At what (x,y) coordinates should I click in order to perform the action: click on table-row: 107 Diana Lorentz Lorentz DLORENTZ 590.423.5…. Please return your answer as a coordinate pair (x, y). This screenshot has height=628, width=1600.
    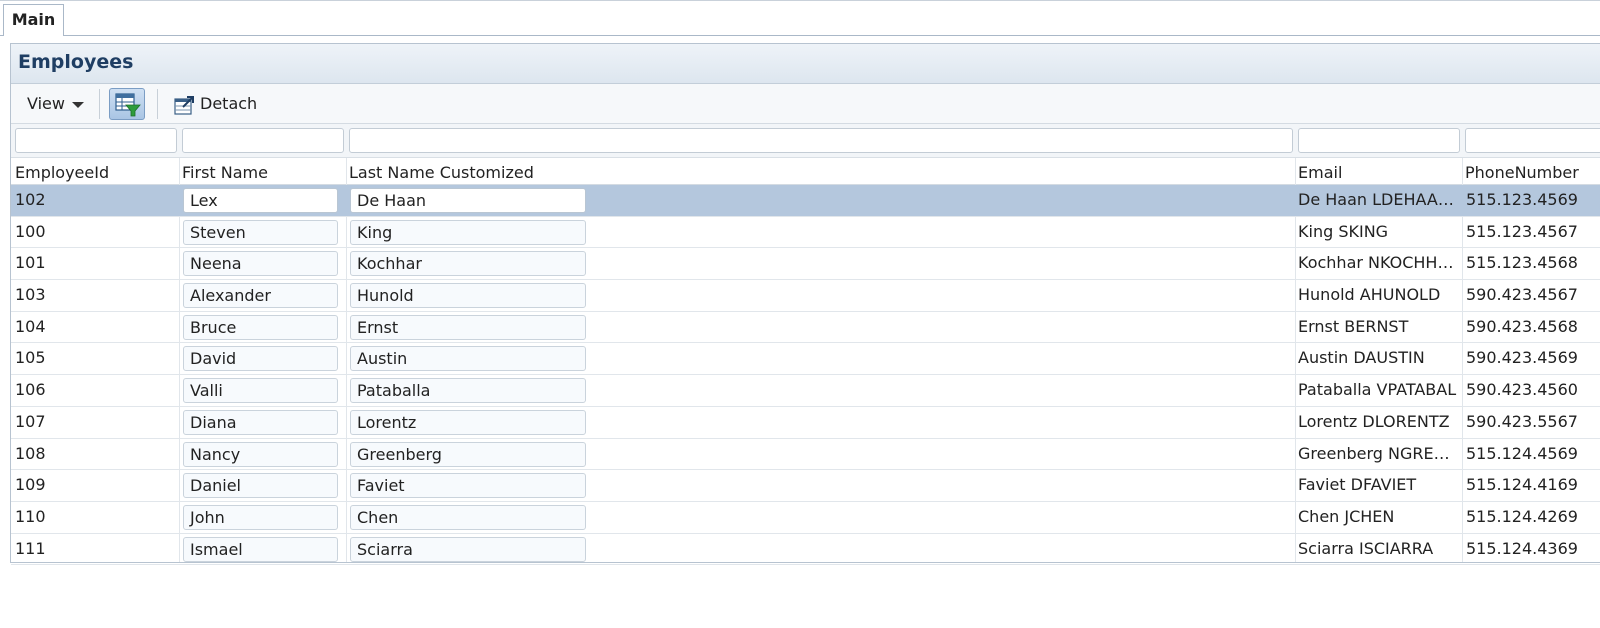
    Looking at the image, I should click on (805, 423).